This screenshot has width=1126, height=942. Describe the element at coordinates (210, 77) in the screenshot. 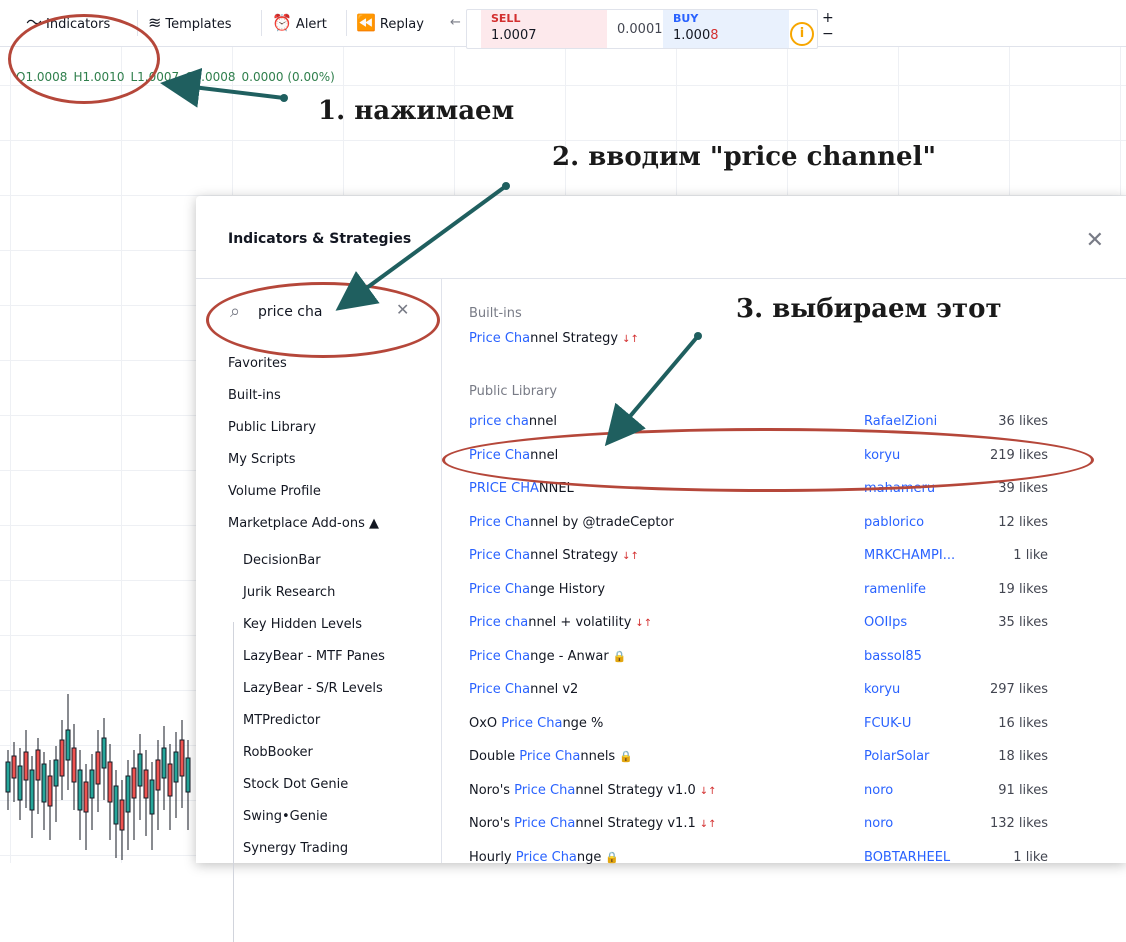

I see `ohlc-close: C1.0008` at that location.